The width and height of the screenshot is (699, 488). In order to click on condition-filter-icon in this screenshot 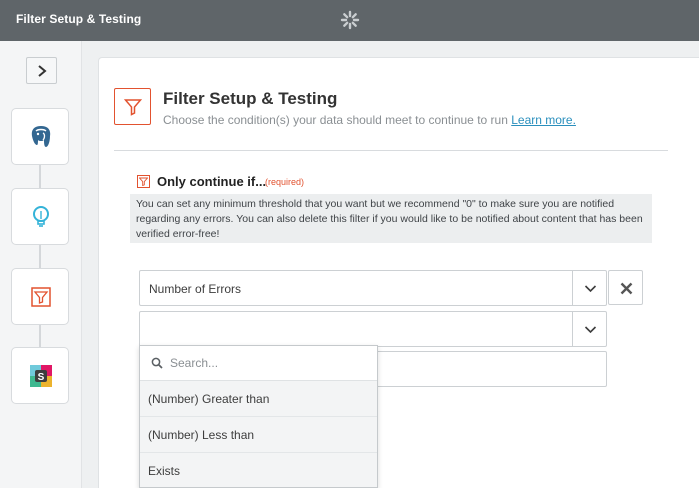, I will do `click(143, 181)`.